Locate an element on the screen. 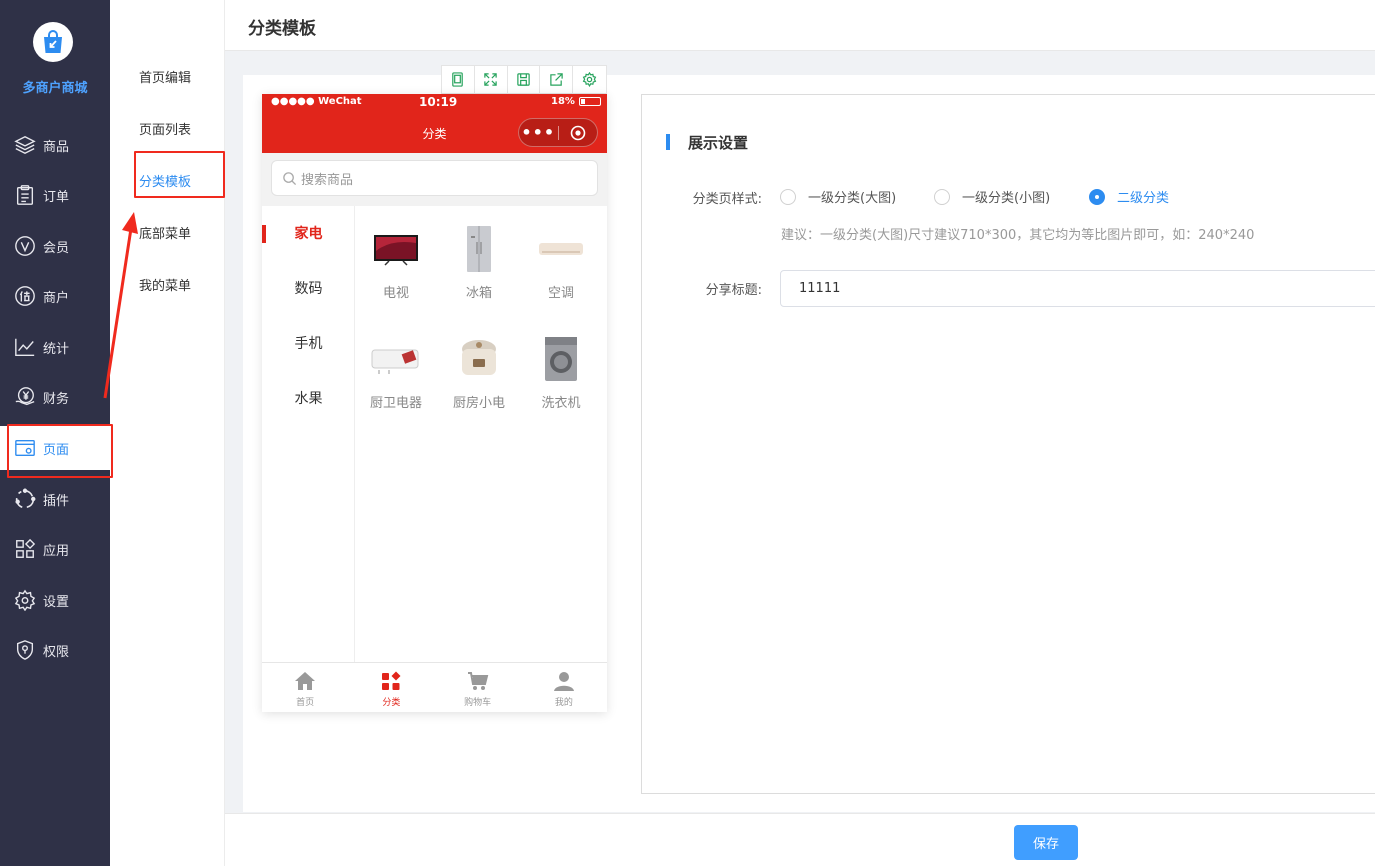 The width and height of the screenshot is (1375, 866). style-radio-second-level: 二级分类 is located at coordinates (1129, 196).